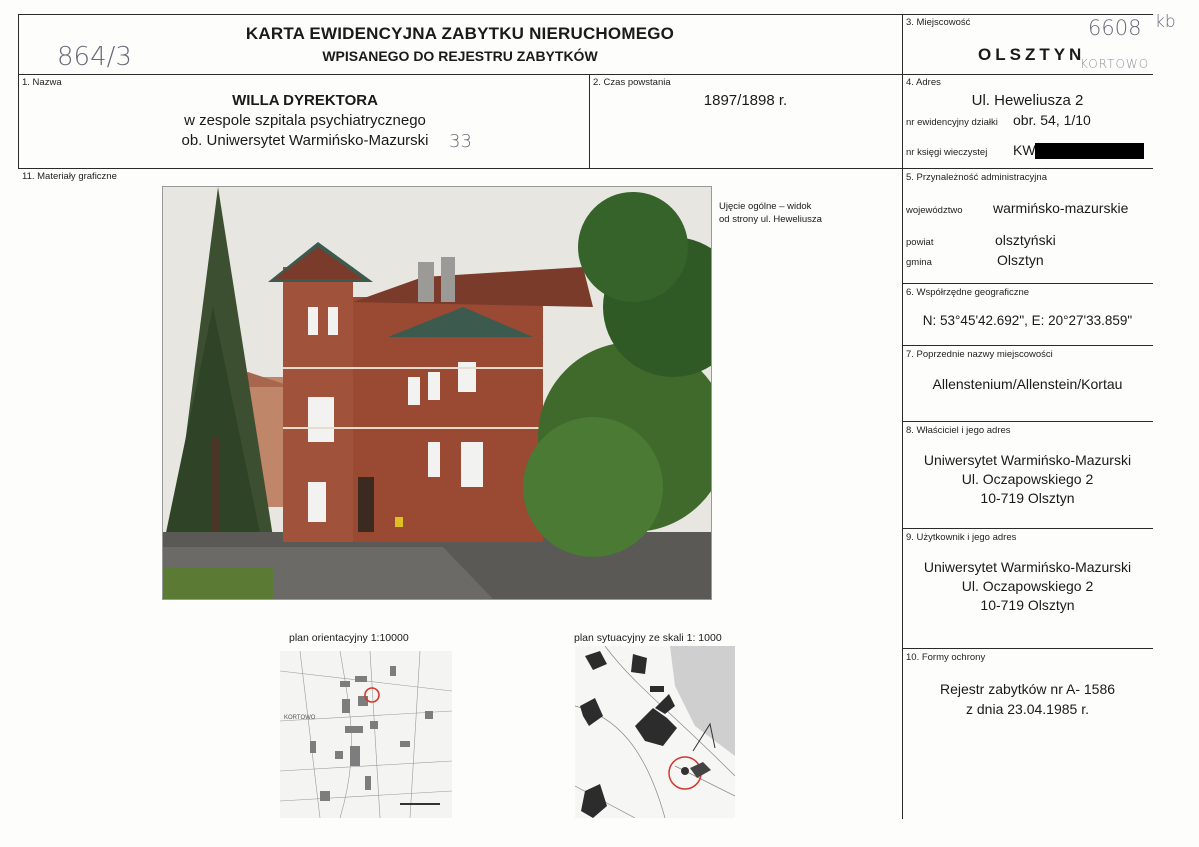  What do you see at coordinates (42, 82) in the screenshot?
I see `name-label: 1. Nazwa` at bounding box center [42, 82].